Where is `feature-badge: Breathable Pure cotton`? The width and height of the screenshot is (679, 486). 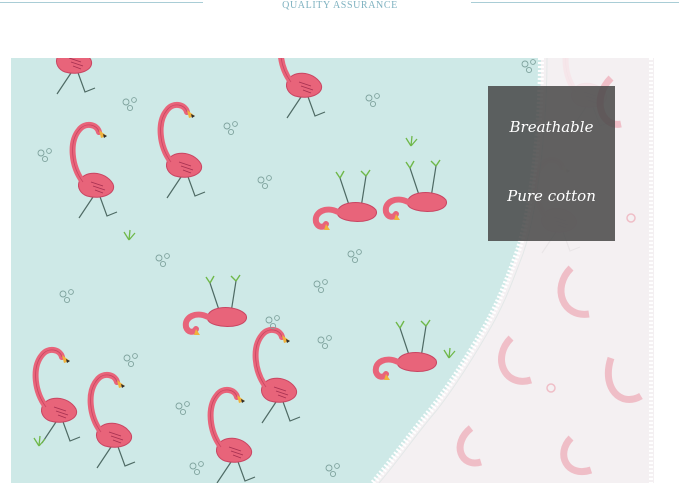
feature-badge: Breathable Pure cotton is located at coordinates (551, 163).